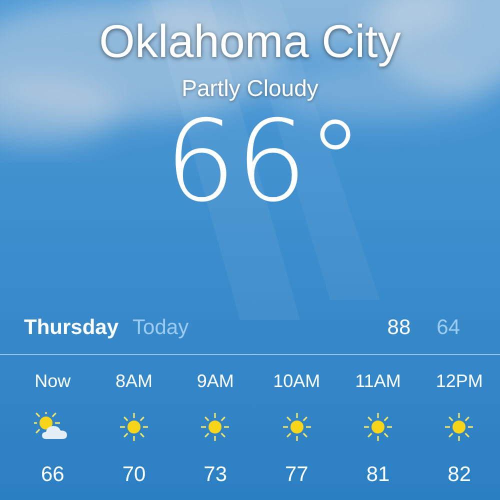 Image resolution: width=500 pixels, height=500 pixels. Describe the element at coordinates (459, 381) in the screenshot. I see `hour-label: 12PM` at that location.